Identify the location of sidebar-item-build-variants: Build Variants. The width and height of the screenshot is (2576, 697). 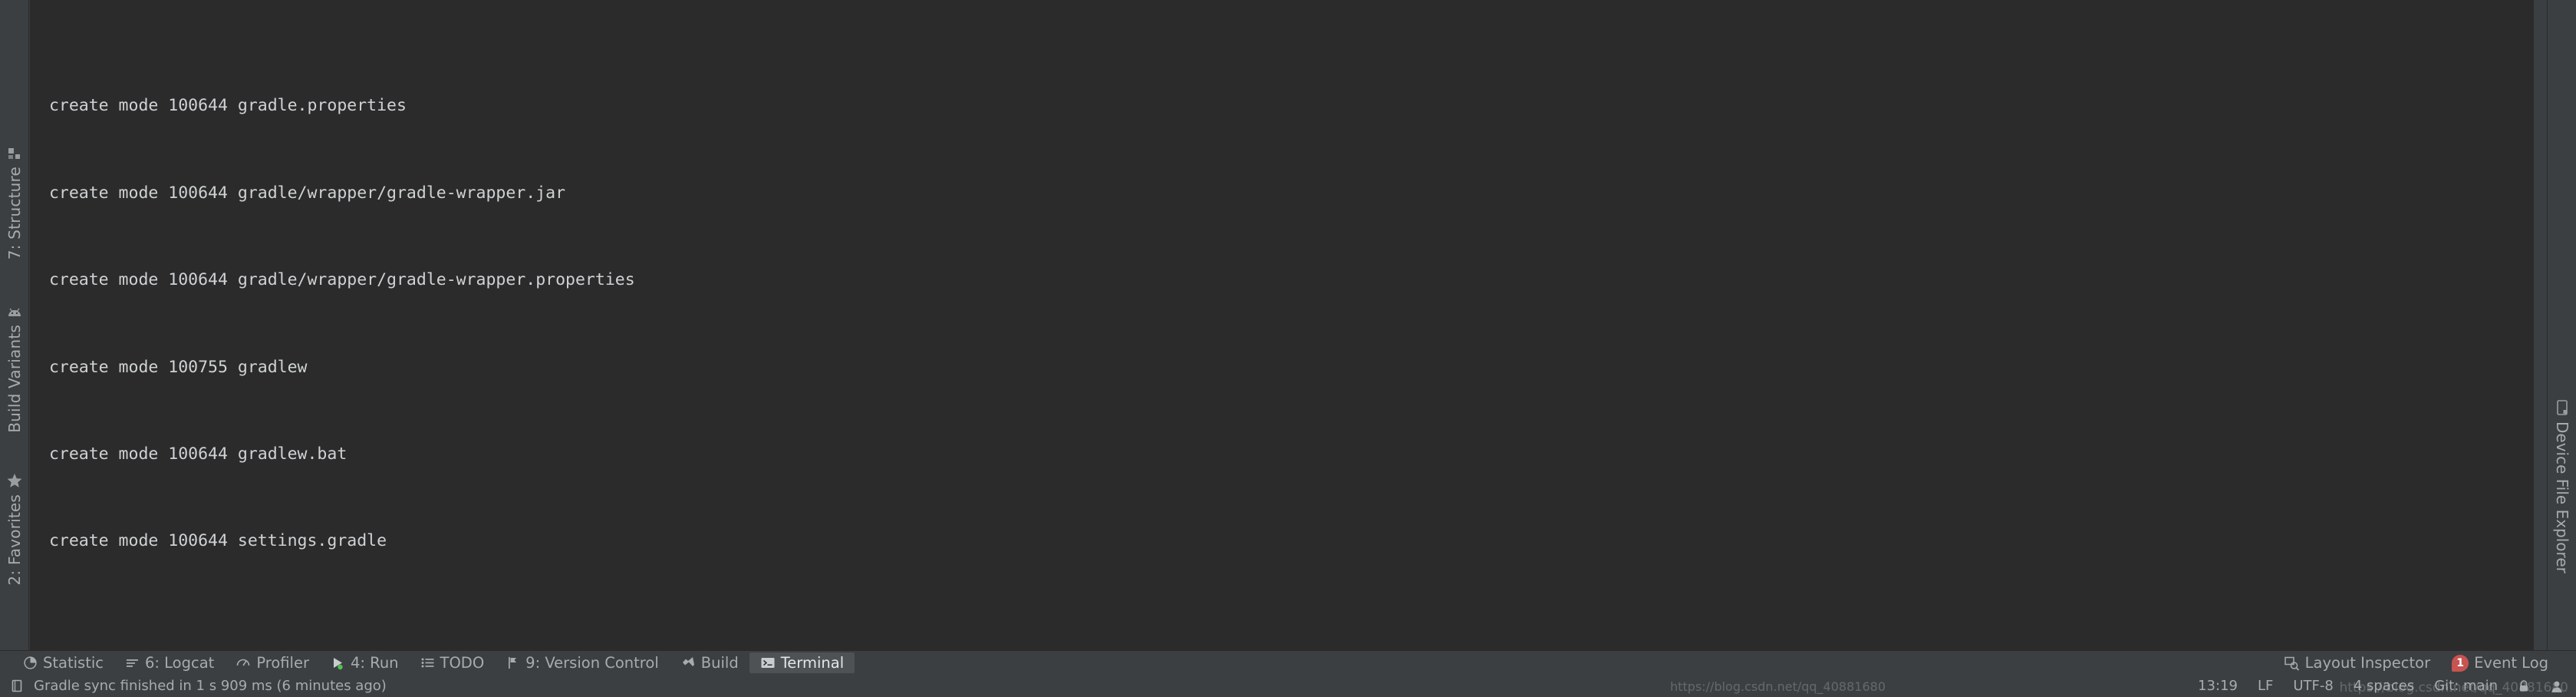
(14, 370).